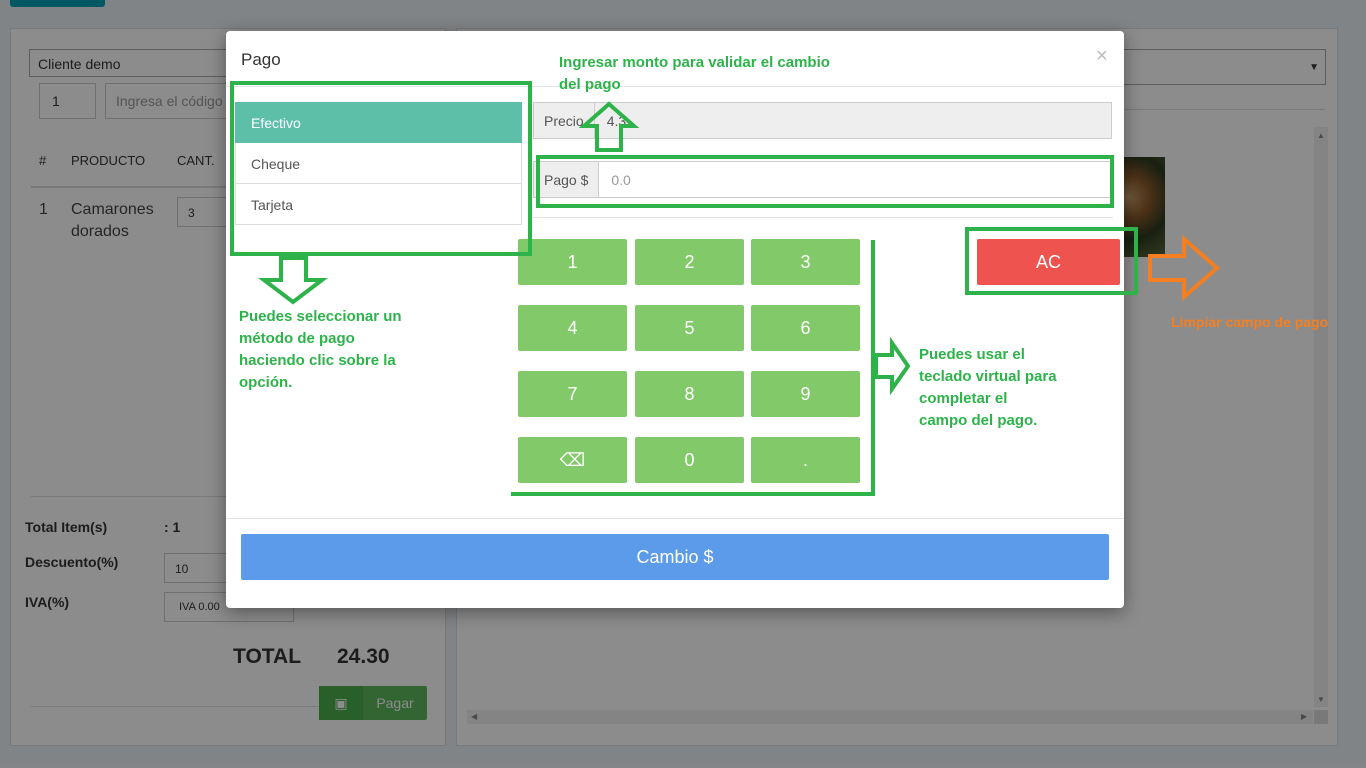 This screenshot has width=1366, height=768. Describe the element at coordinates (825, 181) in the screenshot. I see `payment-highlight-box` at that location.